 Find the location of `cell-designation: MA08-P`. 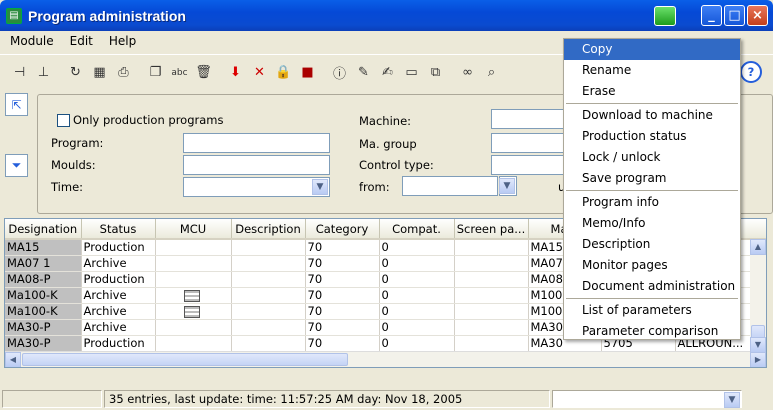

cell-designation: MA08-P is located at coordinates (43, 279).